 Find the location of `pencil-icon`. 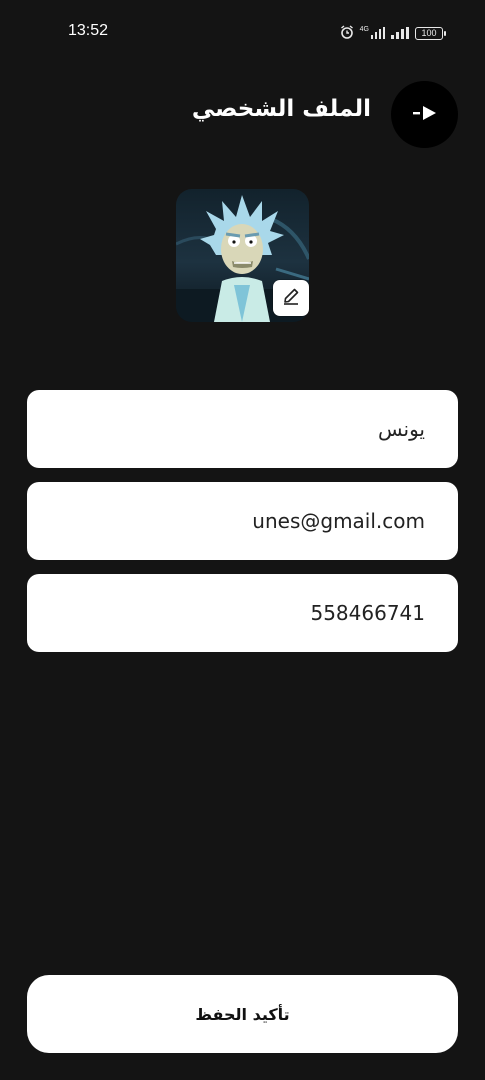

pencil-icon is located at coordinates (291, 298).